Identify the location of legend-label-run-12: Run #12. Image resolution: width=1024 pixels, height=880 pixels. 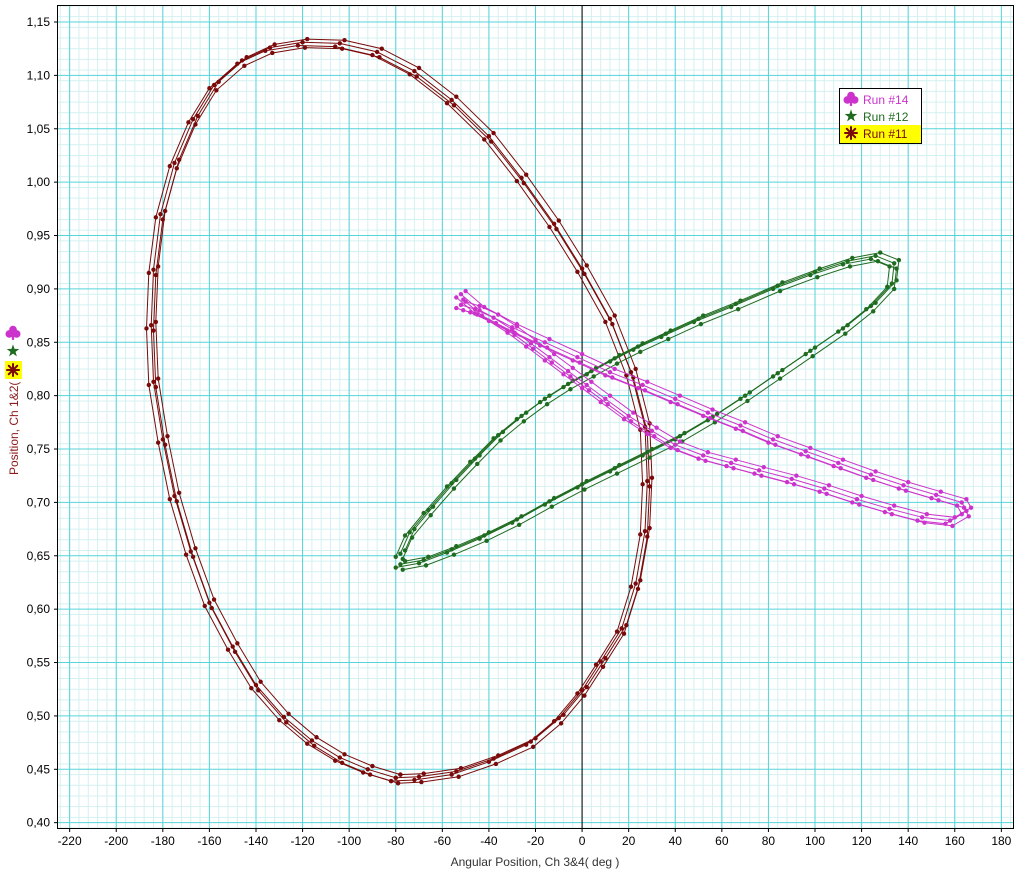
(886, 117).